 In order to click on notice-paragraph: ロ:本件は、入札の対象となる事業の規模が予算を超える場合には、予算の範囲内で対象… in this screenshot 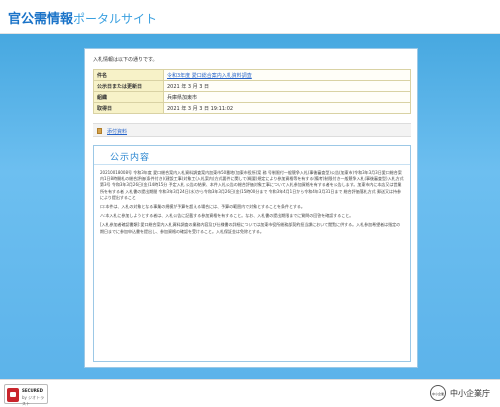, I will do `click(202, 207)`.